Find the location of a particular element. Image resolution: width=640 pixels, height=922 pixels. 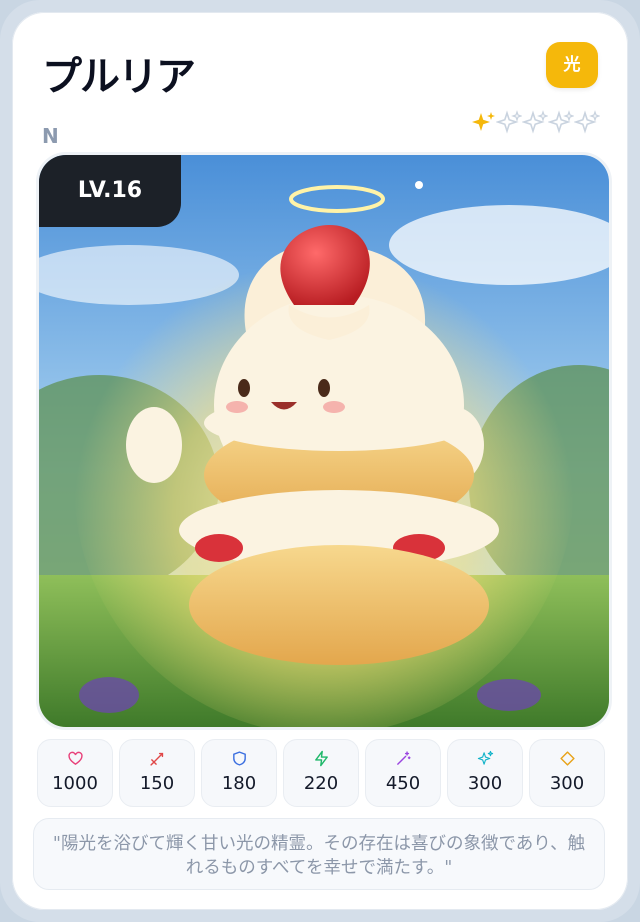

stat-magic: 450 is located at coordinates (403, 773).